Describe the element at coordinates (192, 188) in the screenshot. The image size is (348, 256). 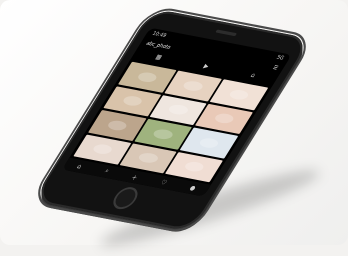
I see `profile-icon: ●` at that location.